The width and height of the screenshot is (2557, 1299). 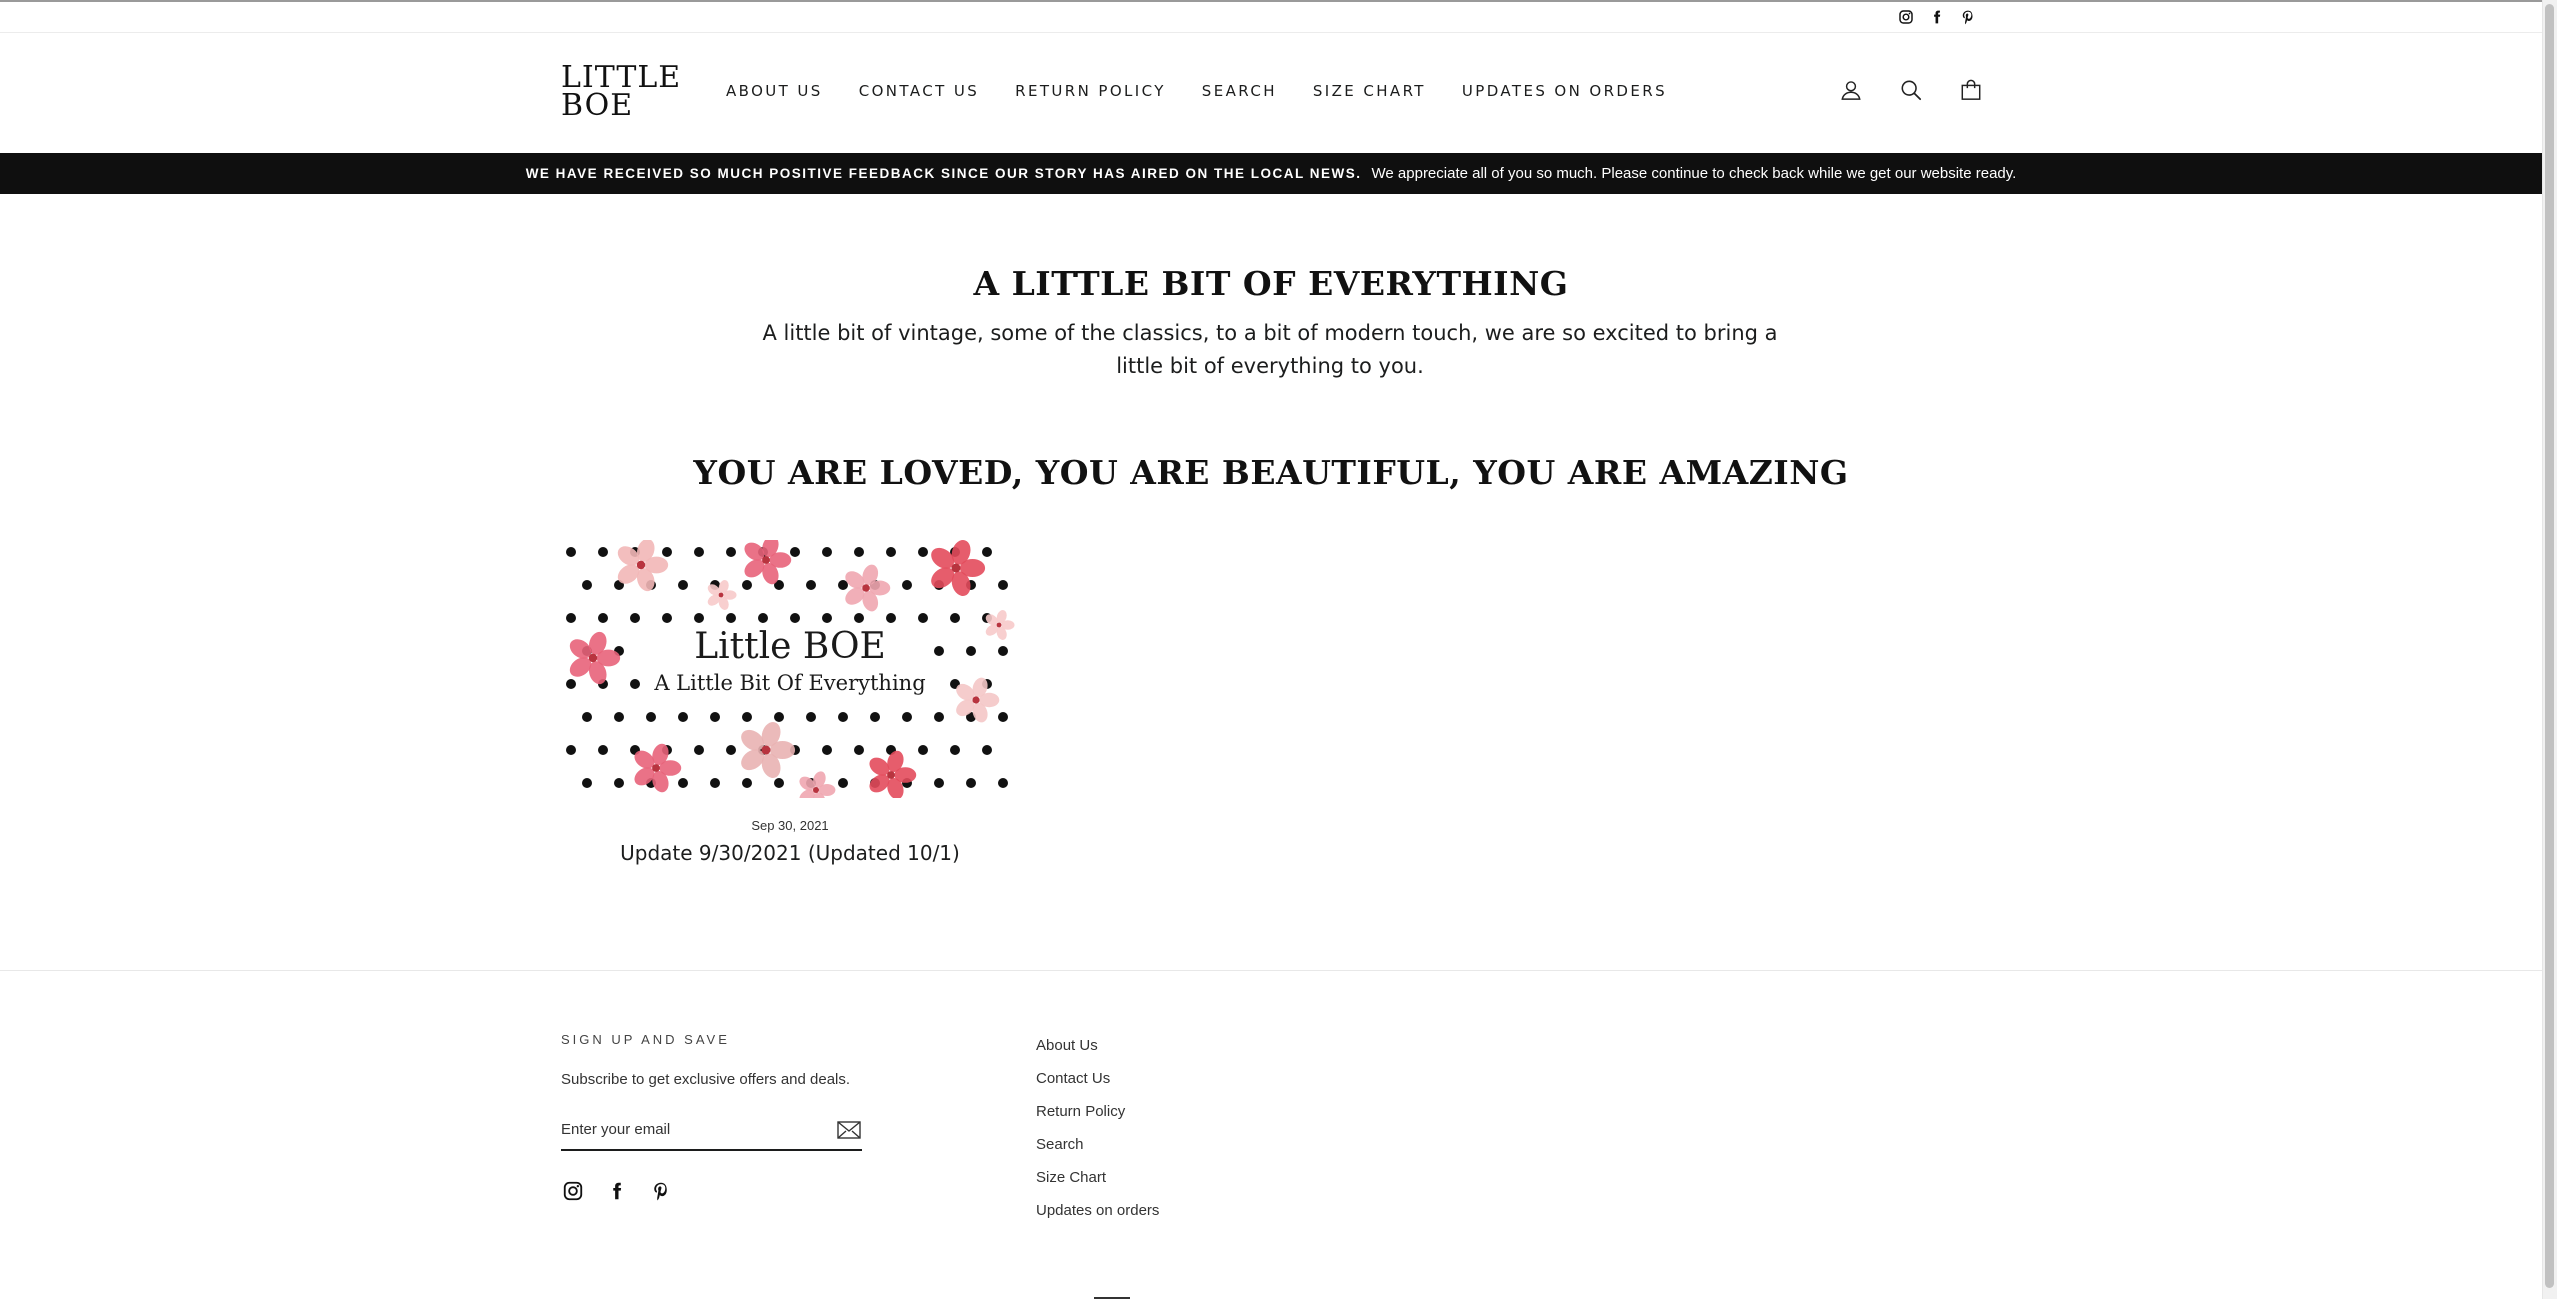 I want to click on footer-link-contact-us: Contact Us, so click(x=1073, y=1078).